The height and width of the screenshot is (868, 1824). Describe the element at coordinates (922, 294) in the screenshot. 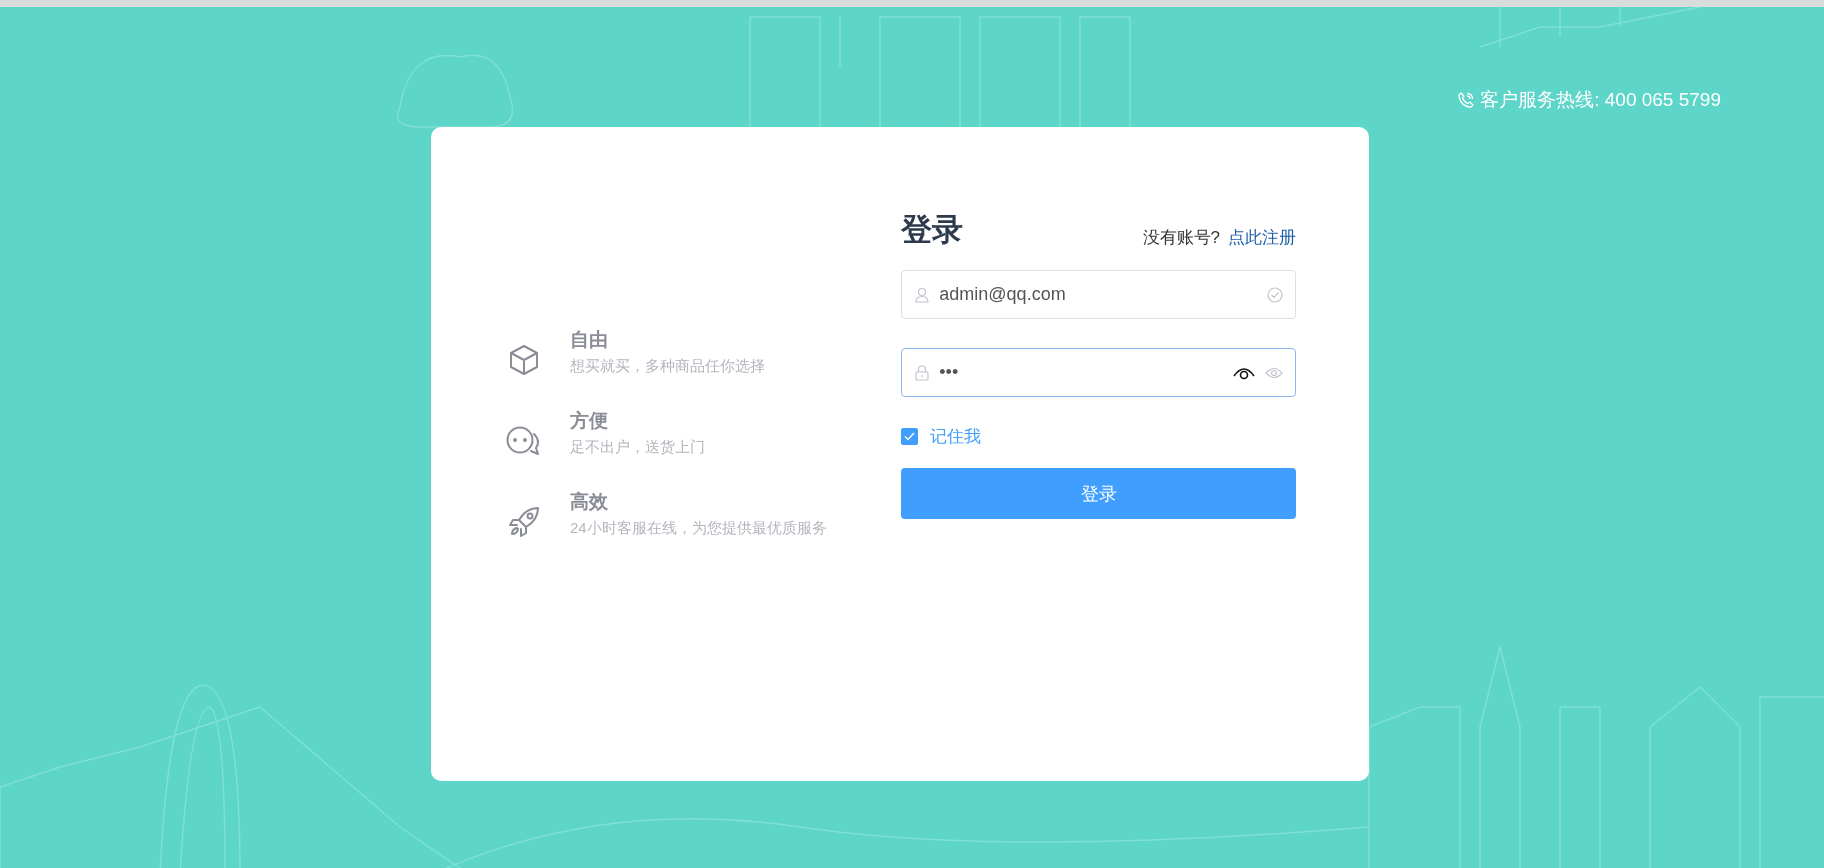

I see `user-icon` at that location.